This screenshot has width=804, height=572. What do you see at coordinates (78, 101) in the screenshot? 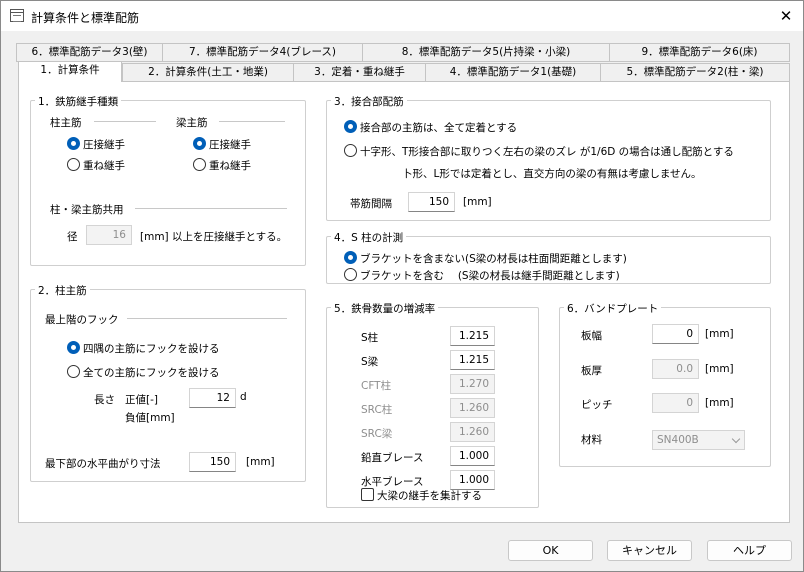
I see `group-joint-type-title: 1．鉄筋継手種類` at bounding box center [78, 101].